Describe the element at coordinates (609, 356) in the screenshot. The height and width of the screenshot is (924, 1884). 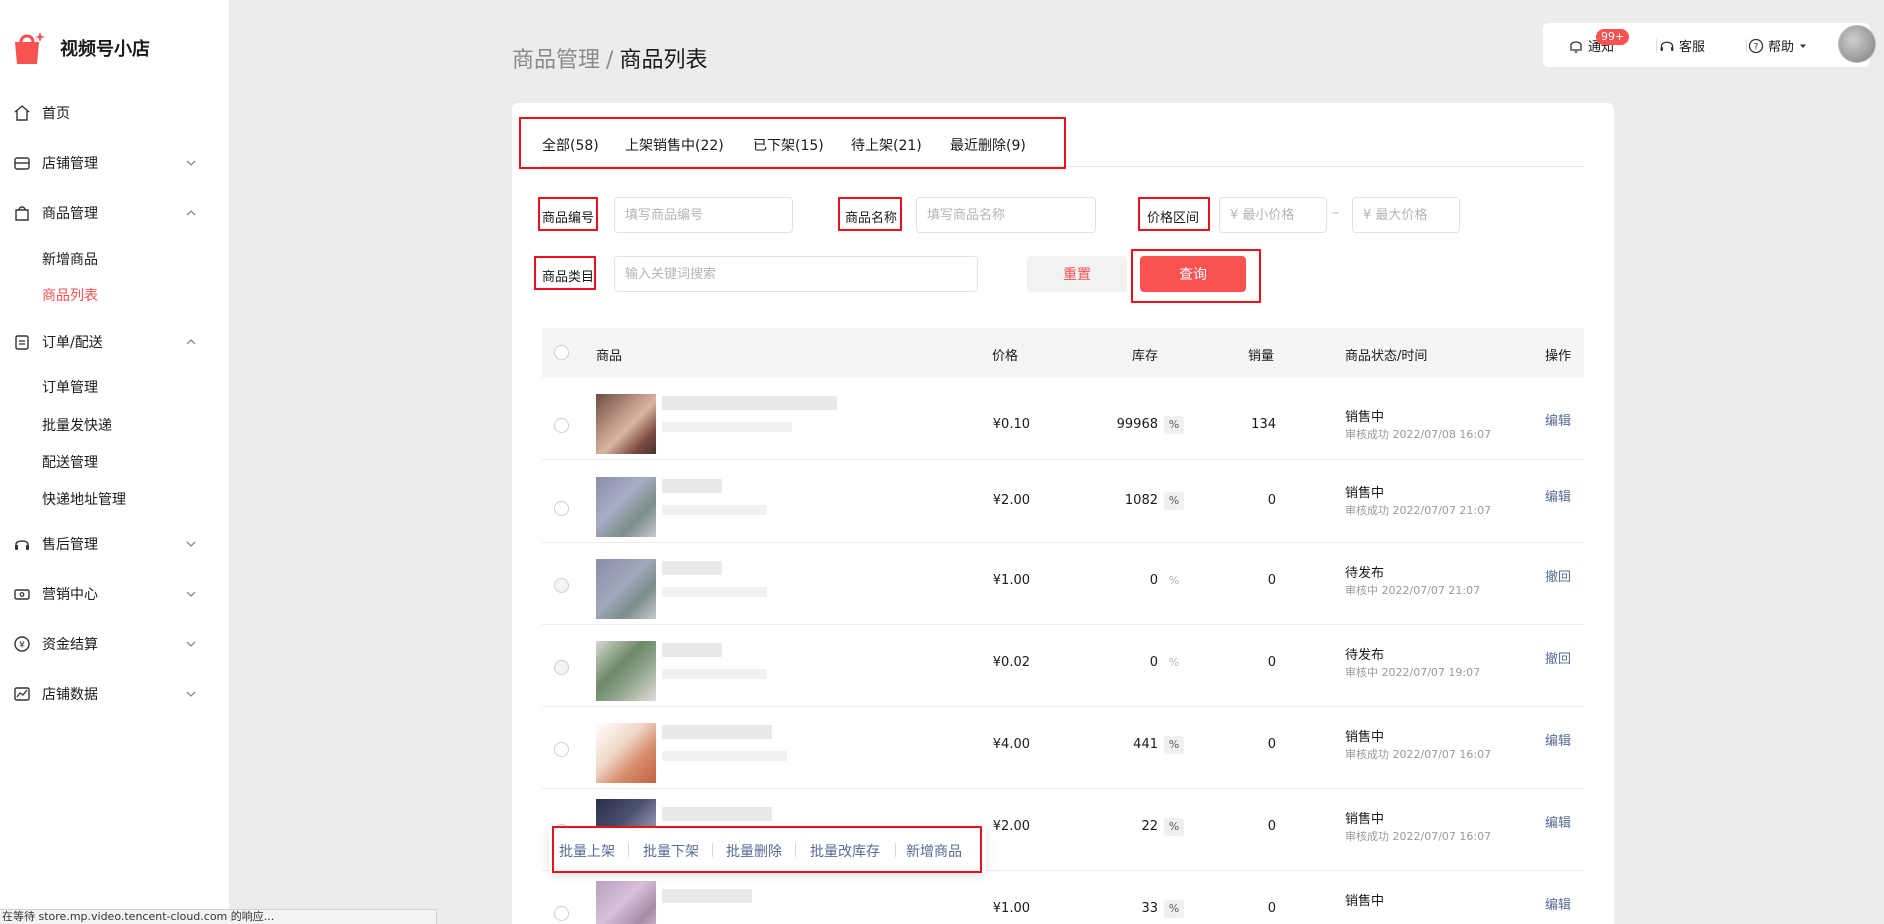
I see `header-product: 商品` at that location.